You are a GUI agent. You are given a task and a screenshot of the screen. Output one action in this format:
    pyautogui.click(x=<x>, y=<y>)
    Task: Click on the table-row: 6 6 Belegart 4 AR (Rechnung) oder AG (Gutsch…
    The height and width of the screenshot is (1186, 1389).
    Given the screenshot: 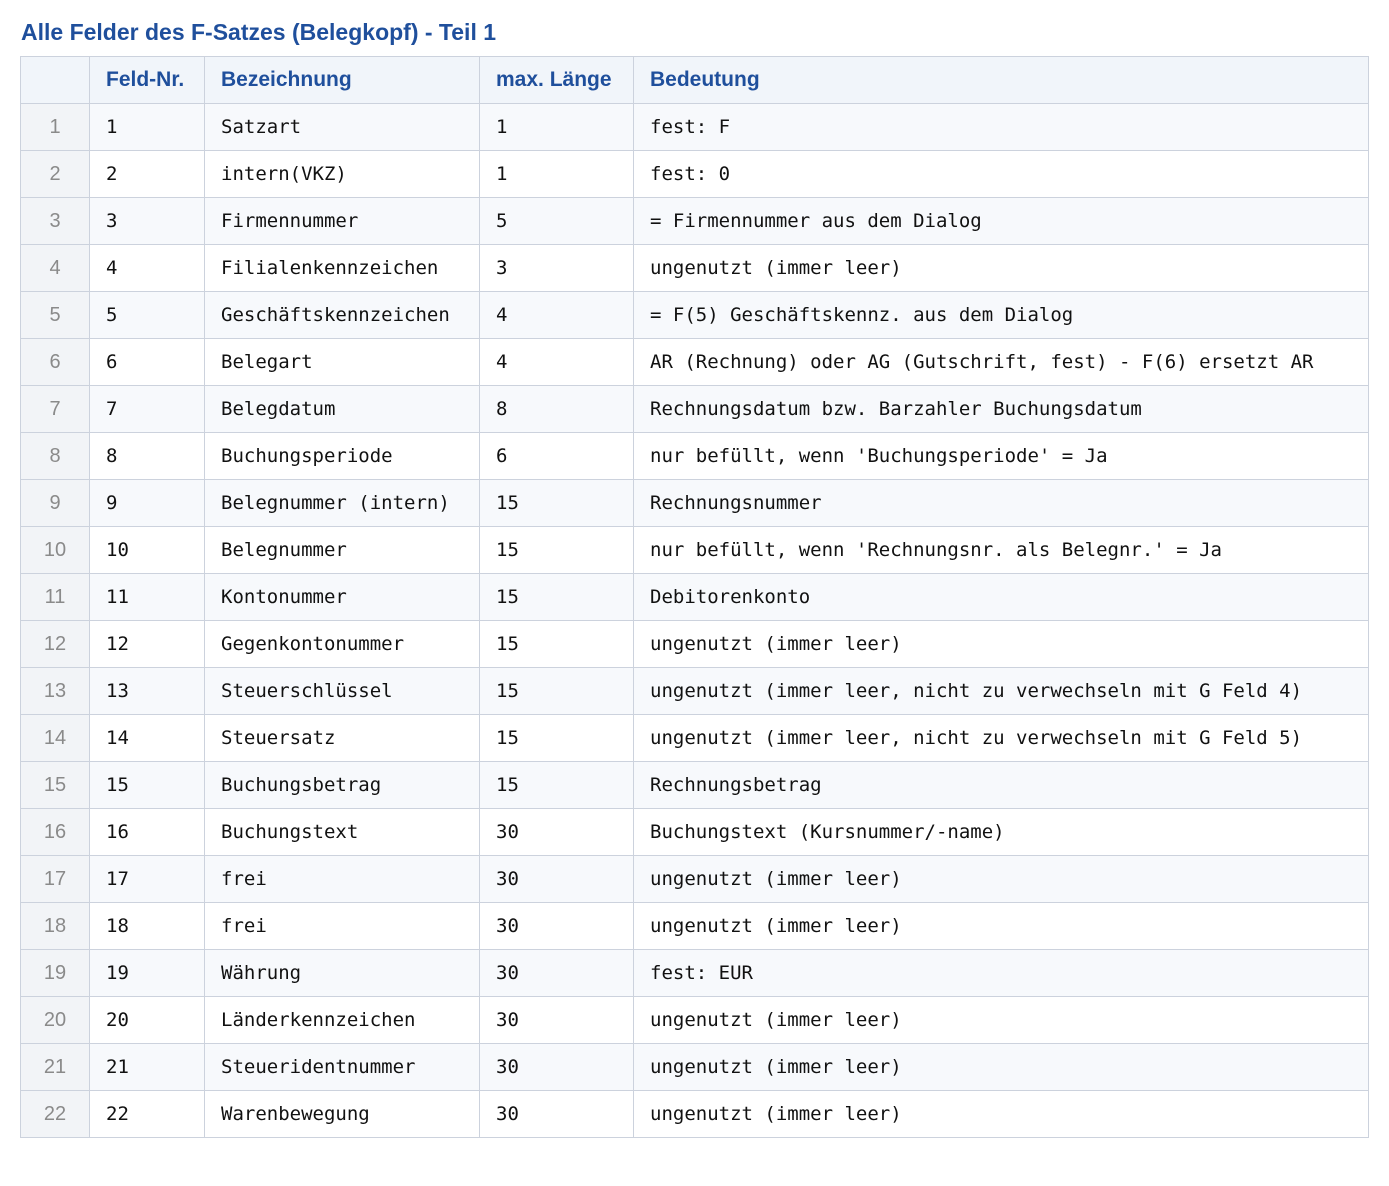 What is the action you would take?
    pyautogui.click(x=694, y=362)
    